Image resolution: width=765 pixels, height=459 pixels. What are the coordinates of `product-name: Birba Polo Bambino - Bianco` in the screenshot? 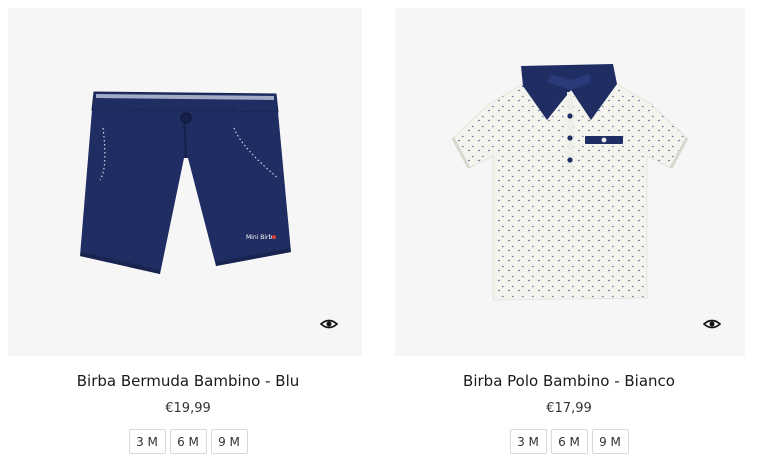 It's located at (569, 381).